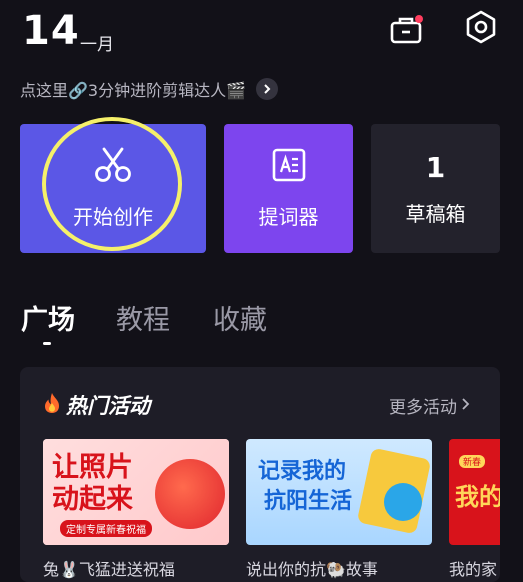 The width and height of the screenshot is (523, 582). I want to click on start-creating-label: 开始创作, so click(113, 217).